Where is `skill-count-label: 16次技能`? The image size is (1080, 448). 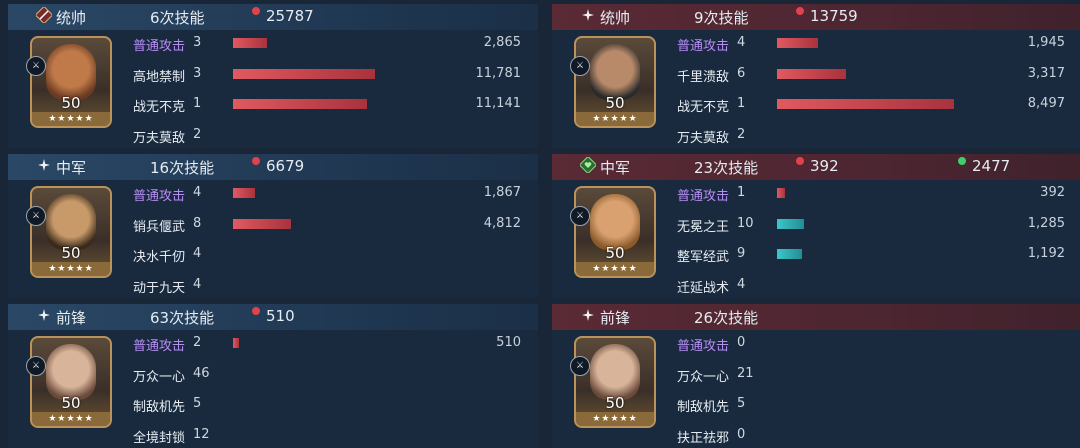
skill-count-label: 16次技能 is located at coordinates (182, 168).